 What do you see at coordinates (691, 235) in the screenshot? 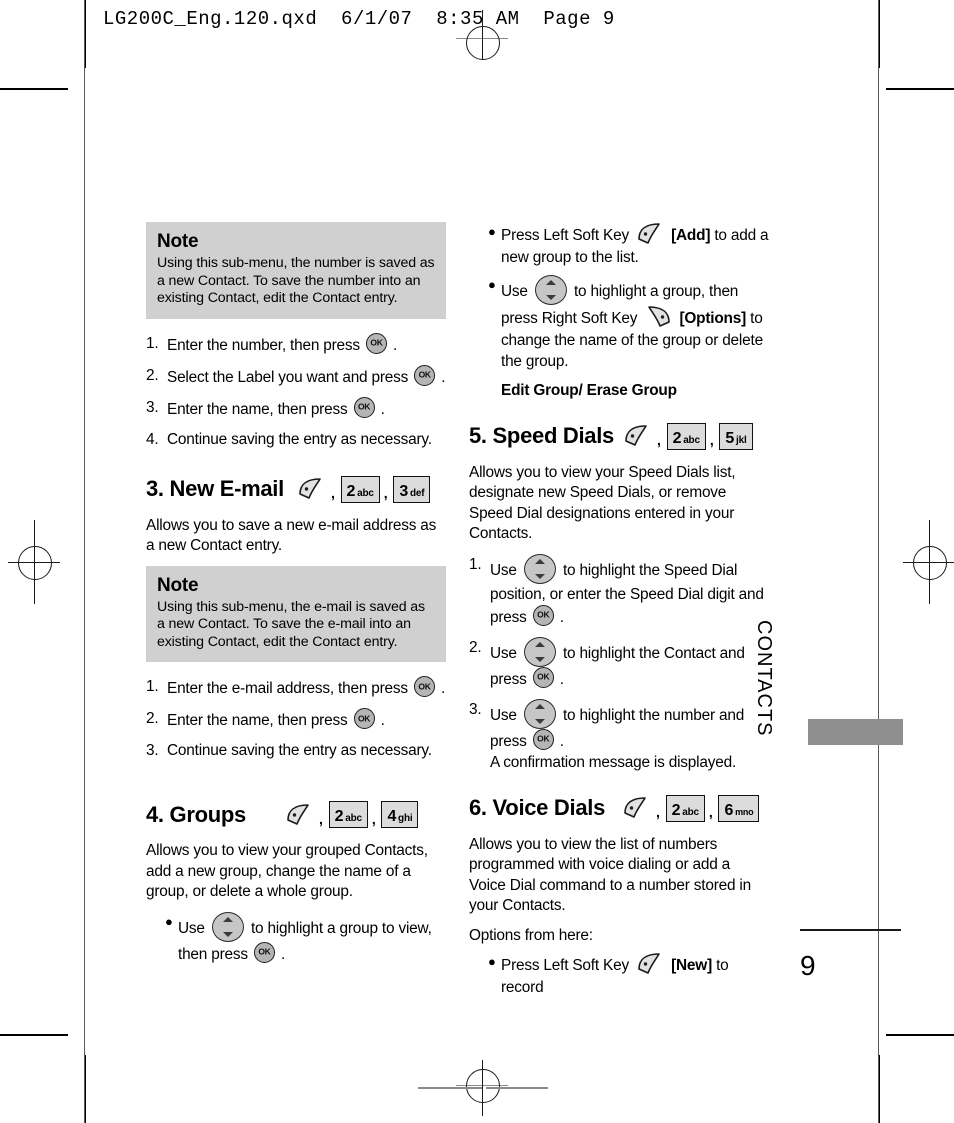
I see `softkey-label-add: [Add]` at bounding box center [691, 235].